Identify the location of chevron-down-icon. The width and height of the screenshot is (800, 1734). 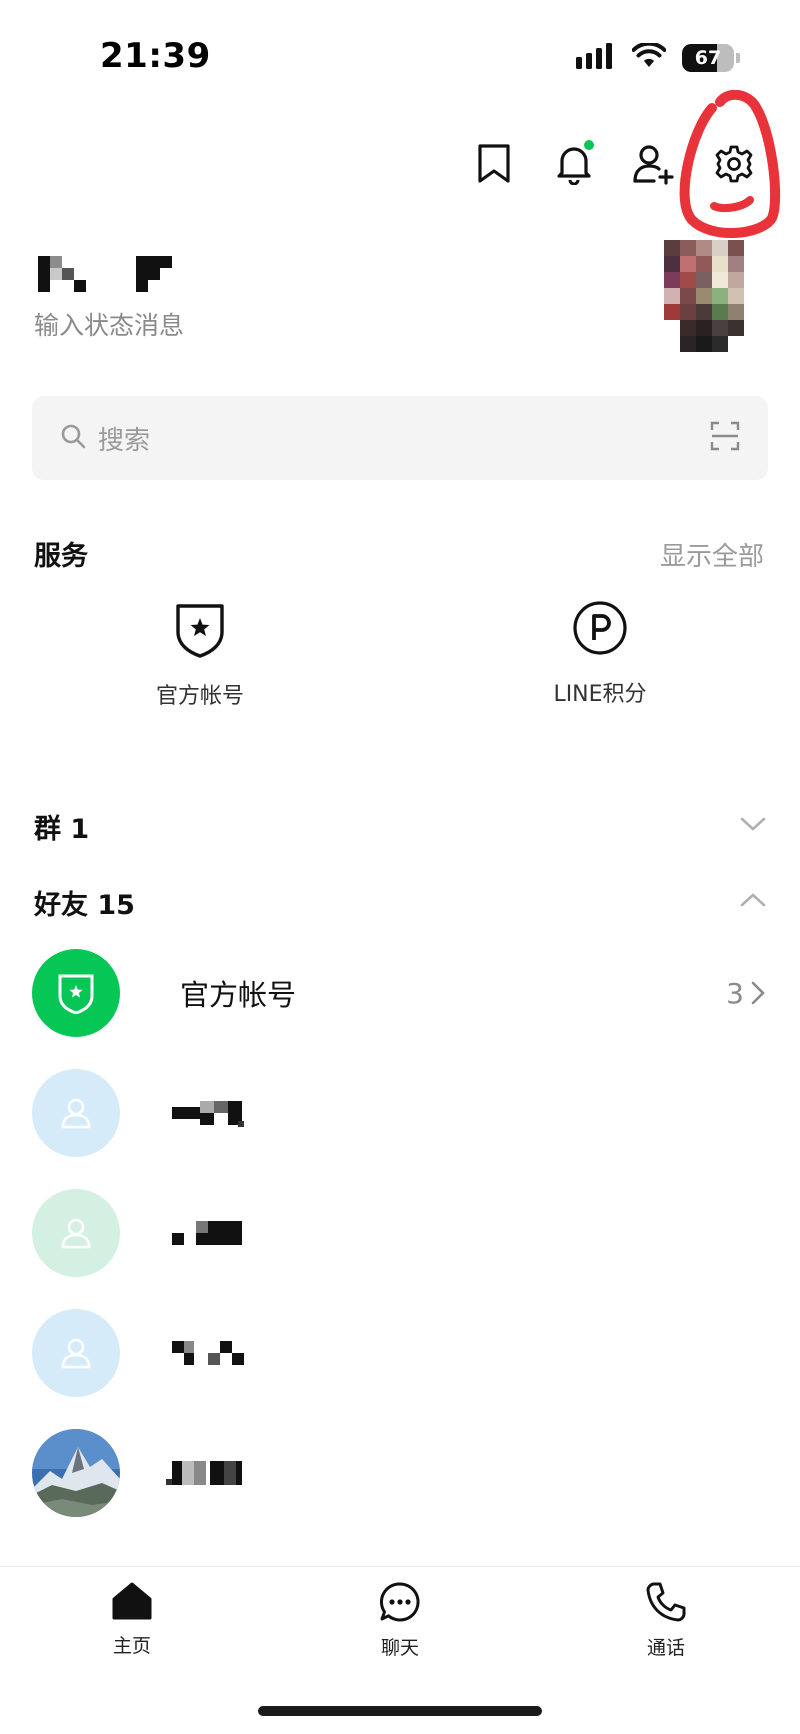
(753, 826).